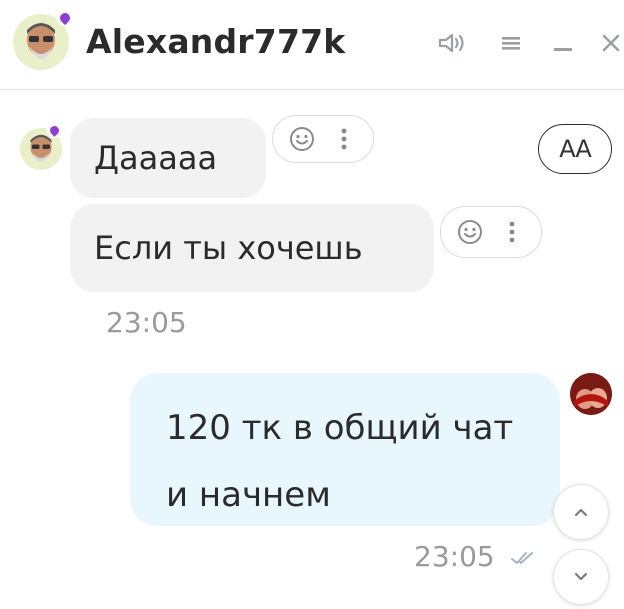 The height and width of the screenshot is (609, 624). I want to click on double-check-icon, so click(523, 558).